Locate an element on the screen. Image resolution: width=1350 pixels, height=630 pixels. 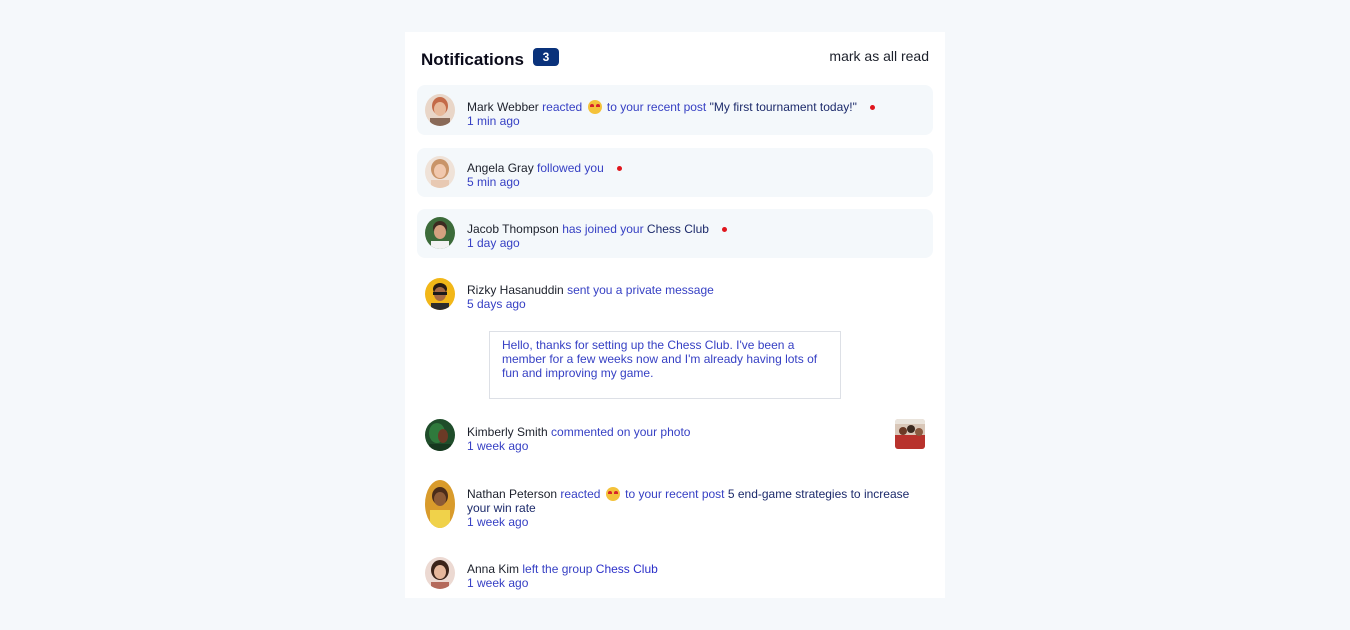
notification-text: Angela Gray followed you 5 min ago is located at coordinates (696, 175).